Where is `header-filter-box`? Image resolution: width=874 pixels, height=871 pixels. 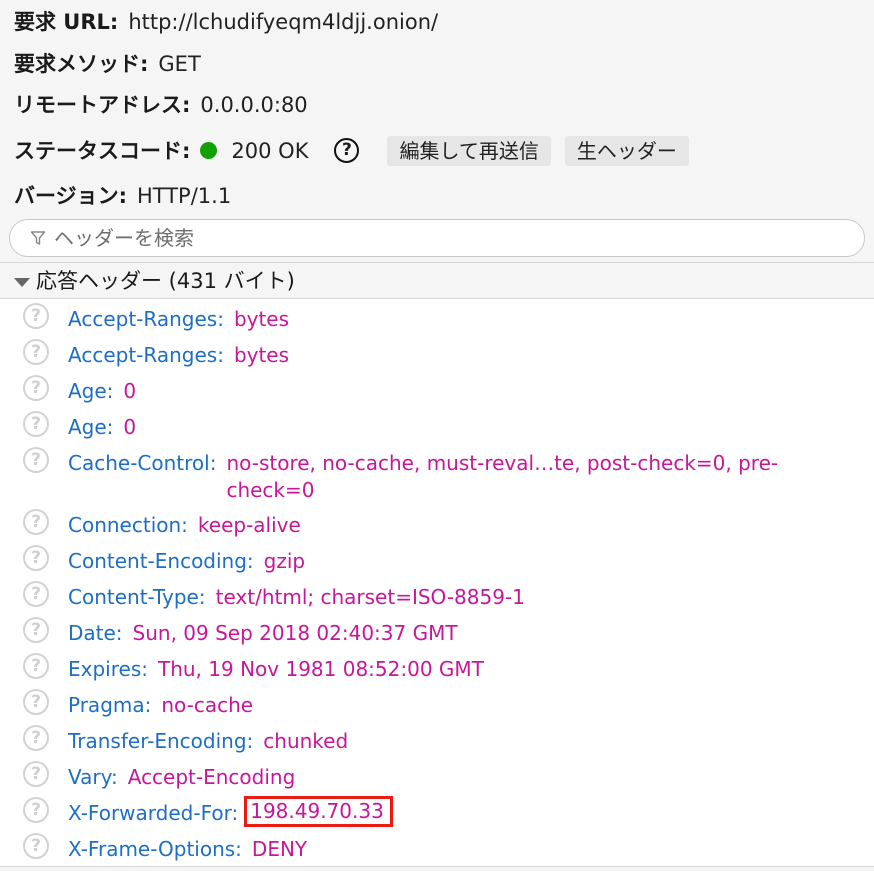 header-filter-box is located at coordinates (437, 238).